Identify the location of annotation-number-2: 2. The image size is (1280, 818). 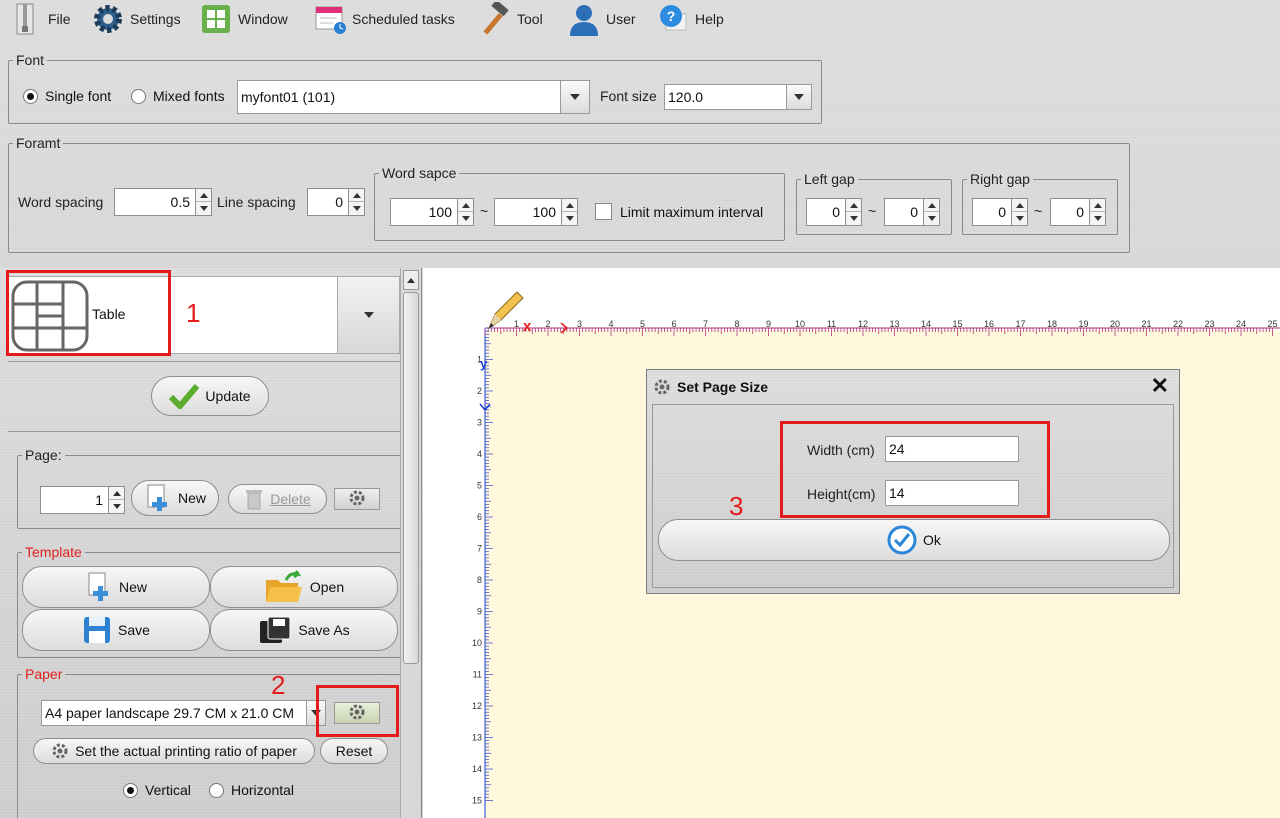
(278, 685).